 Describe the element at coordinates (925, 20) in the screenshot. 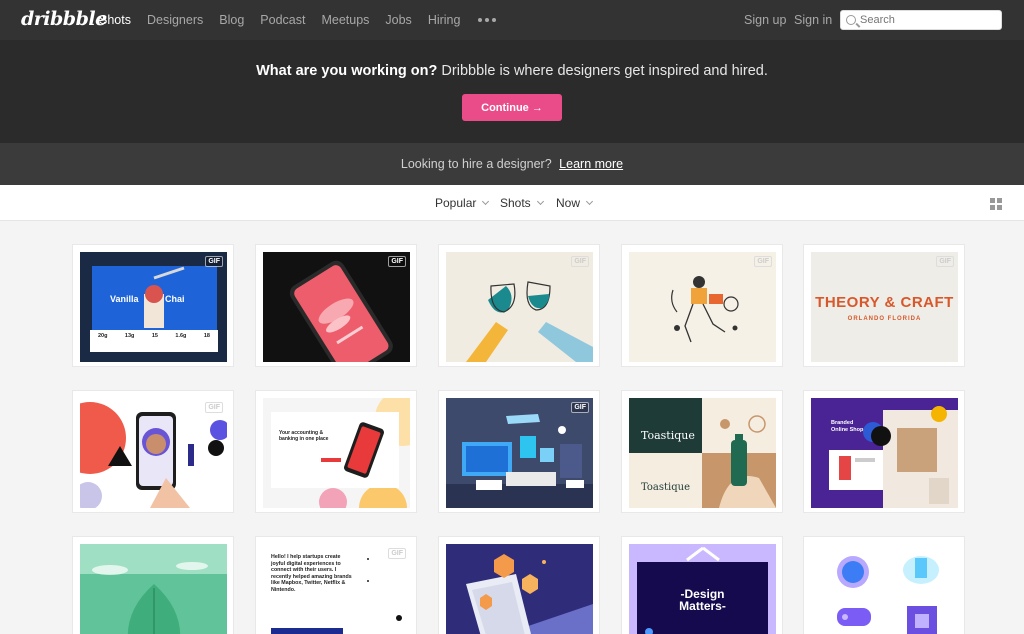

I see `search-input` at that location.